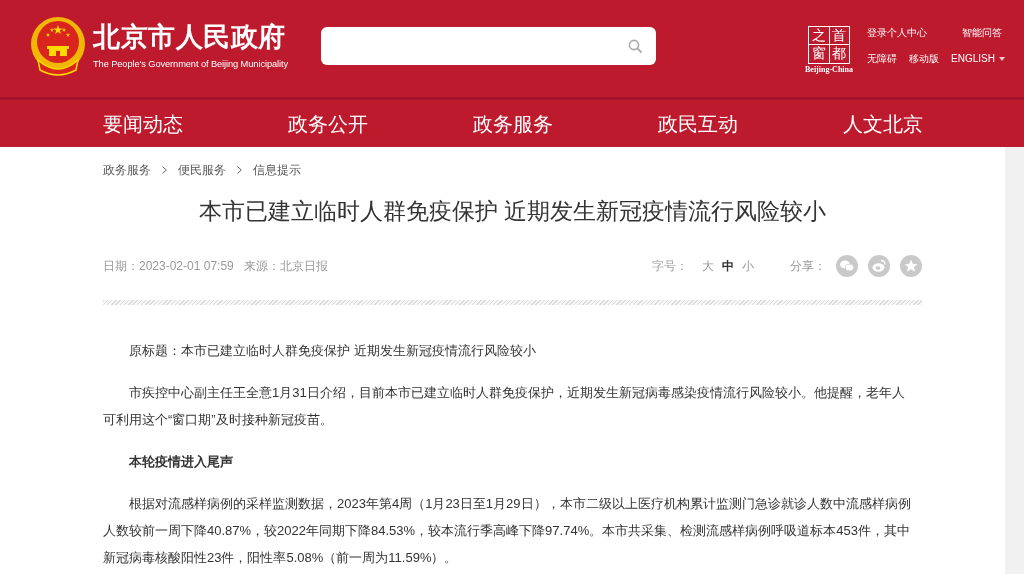  What do you see at coordinates (513, 123) in the screenshot?
I see `nav-item: 政务服务` at bounding box center [513, 123].